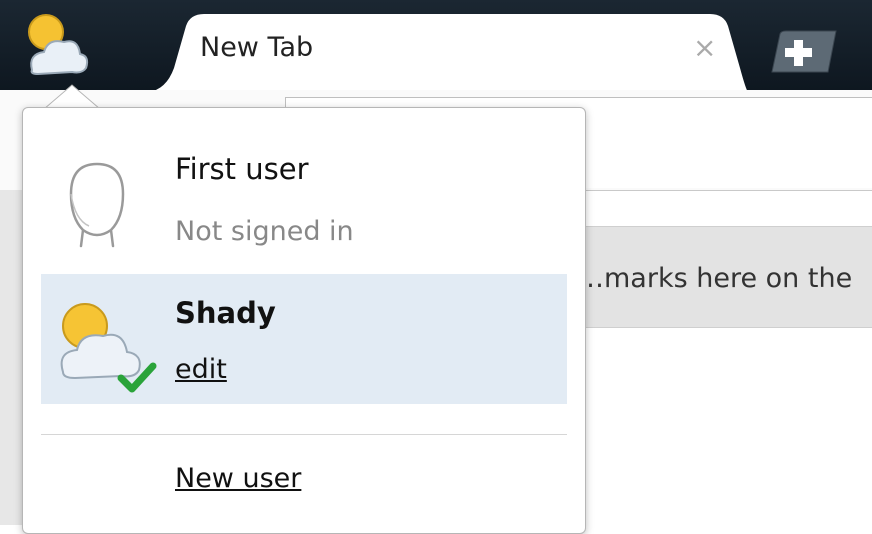 The height and width of the screenshot is (534, 872). I want to click on profile-avatar-button, so click(57, 45).